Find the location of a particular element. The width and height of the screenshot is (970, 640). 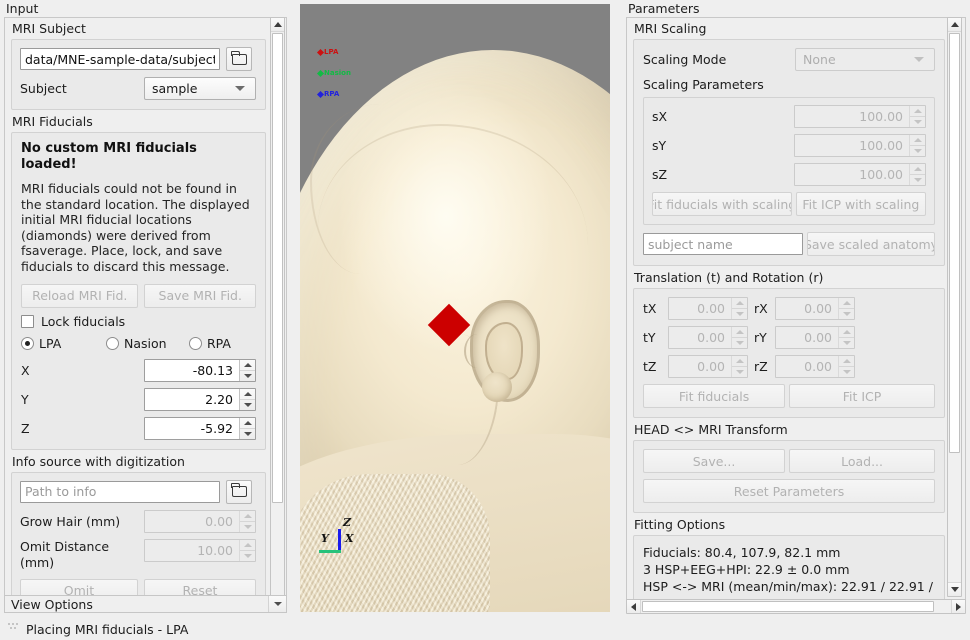

info-path-browse-button is located at coordinates (239, 491).